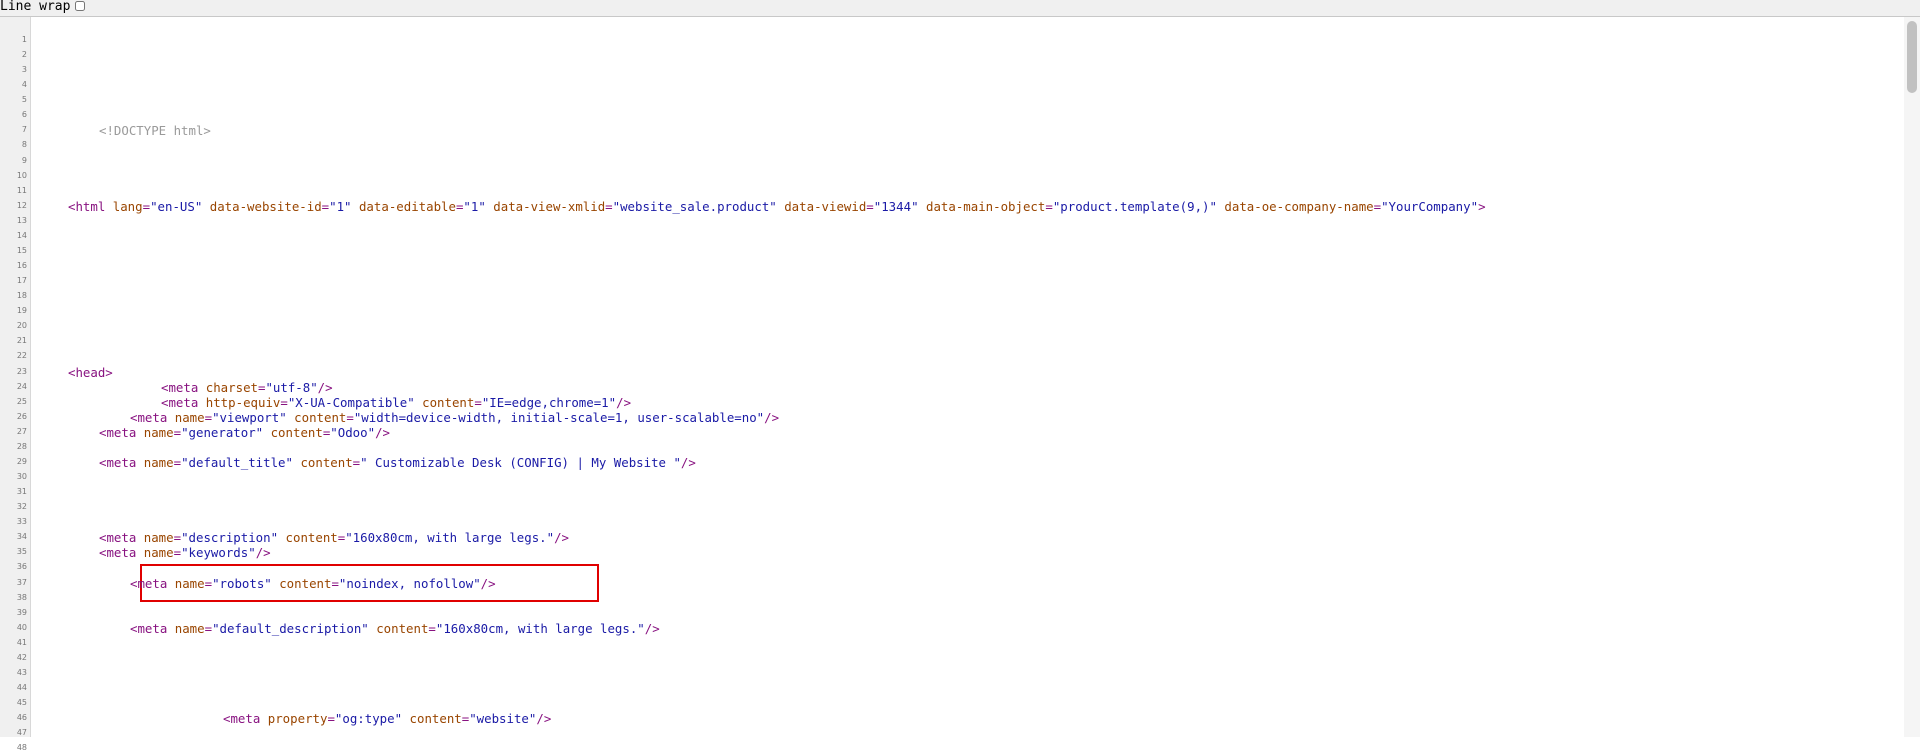  I want to click on code-token-attr: http-equiv, so click(243, 402).